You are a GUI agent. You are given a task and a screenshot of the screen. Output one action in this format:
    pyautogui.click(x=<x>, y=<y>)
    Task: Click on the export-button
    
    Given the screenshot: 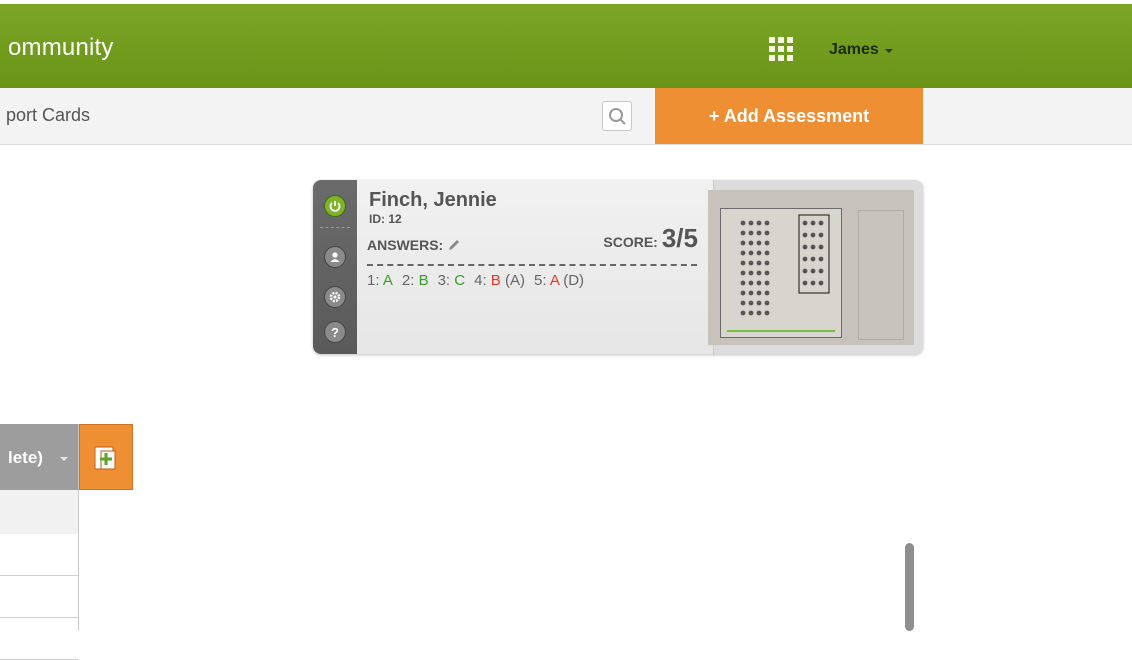 What is the action you would take?
    pyautogui.click(x=106, y=457)
    